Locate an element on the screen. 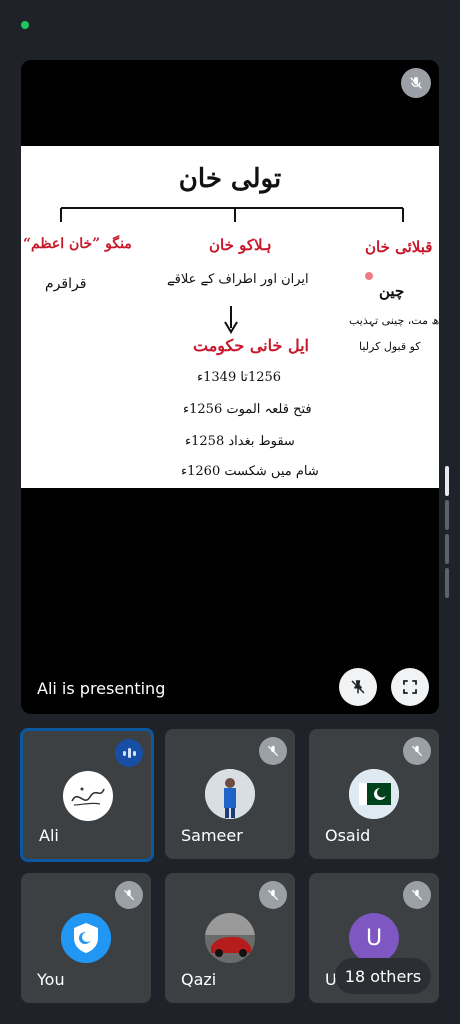 This screenshot has height=1024, width=460. participant-tile-you: You is located at coordinates (86, 938).